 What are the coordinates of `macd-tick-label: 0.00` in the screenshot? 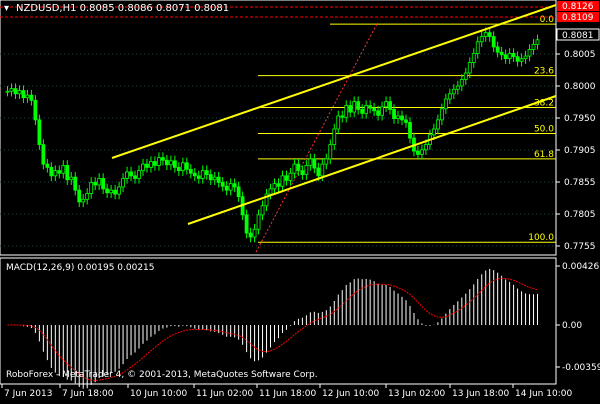 It's located at (572, 326).